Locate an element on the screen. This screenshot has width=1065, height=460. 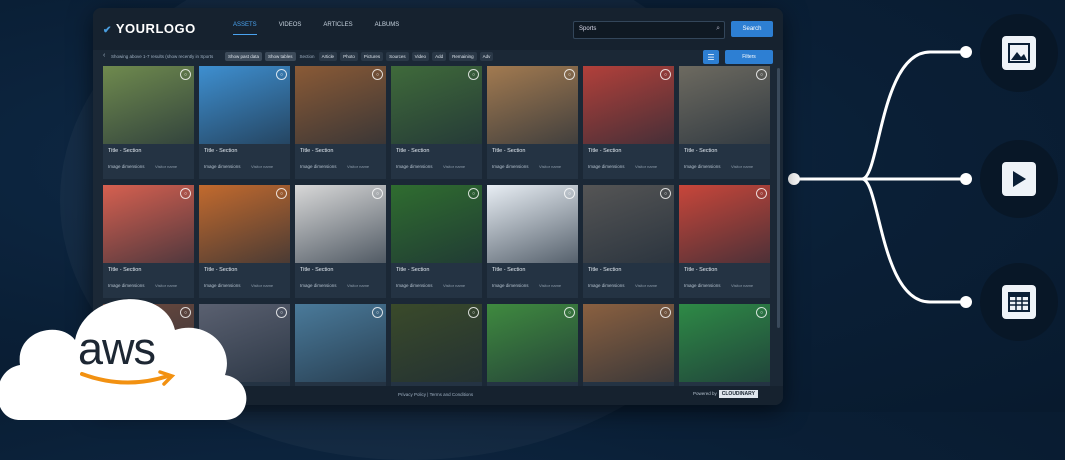
chip-tag: Photo is located at coordinates (349, 56).